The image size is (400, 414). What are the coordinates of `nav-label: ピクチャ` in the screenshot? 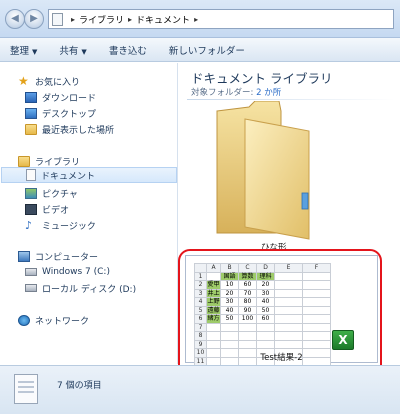 It's located at (60, 194).